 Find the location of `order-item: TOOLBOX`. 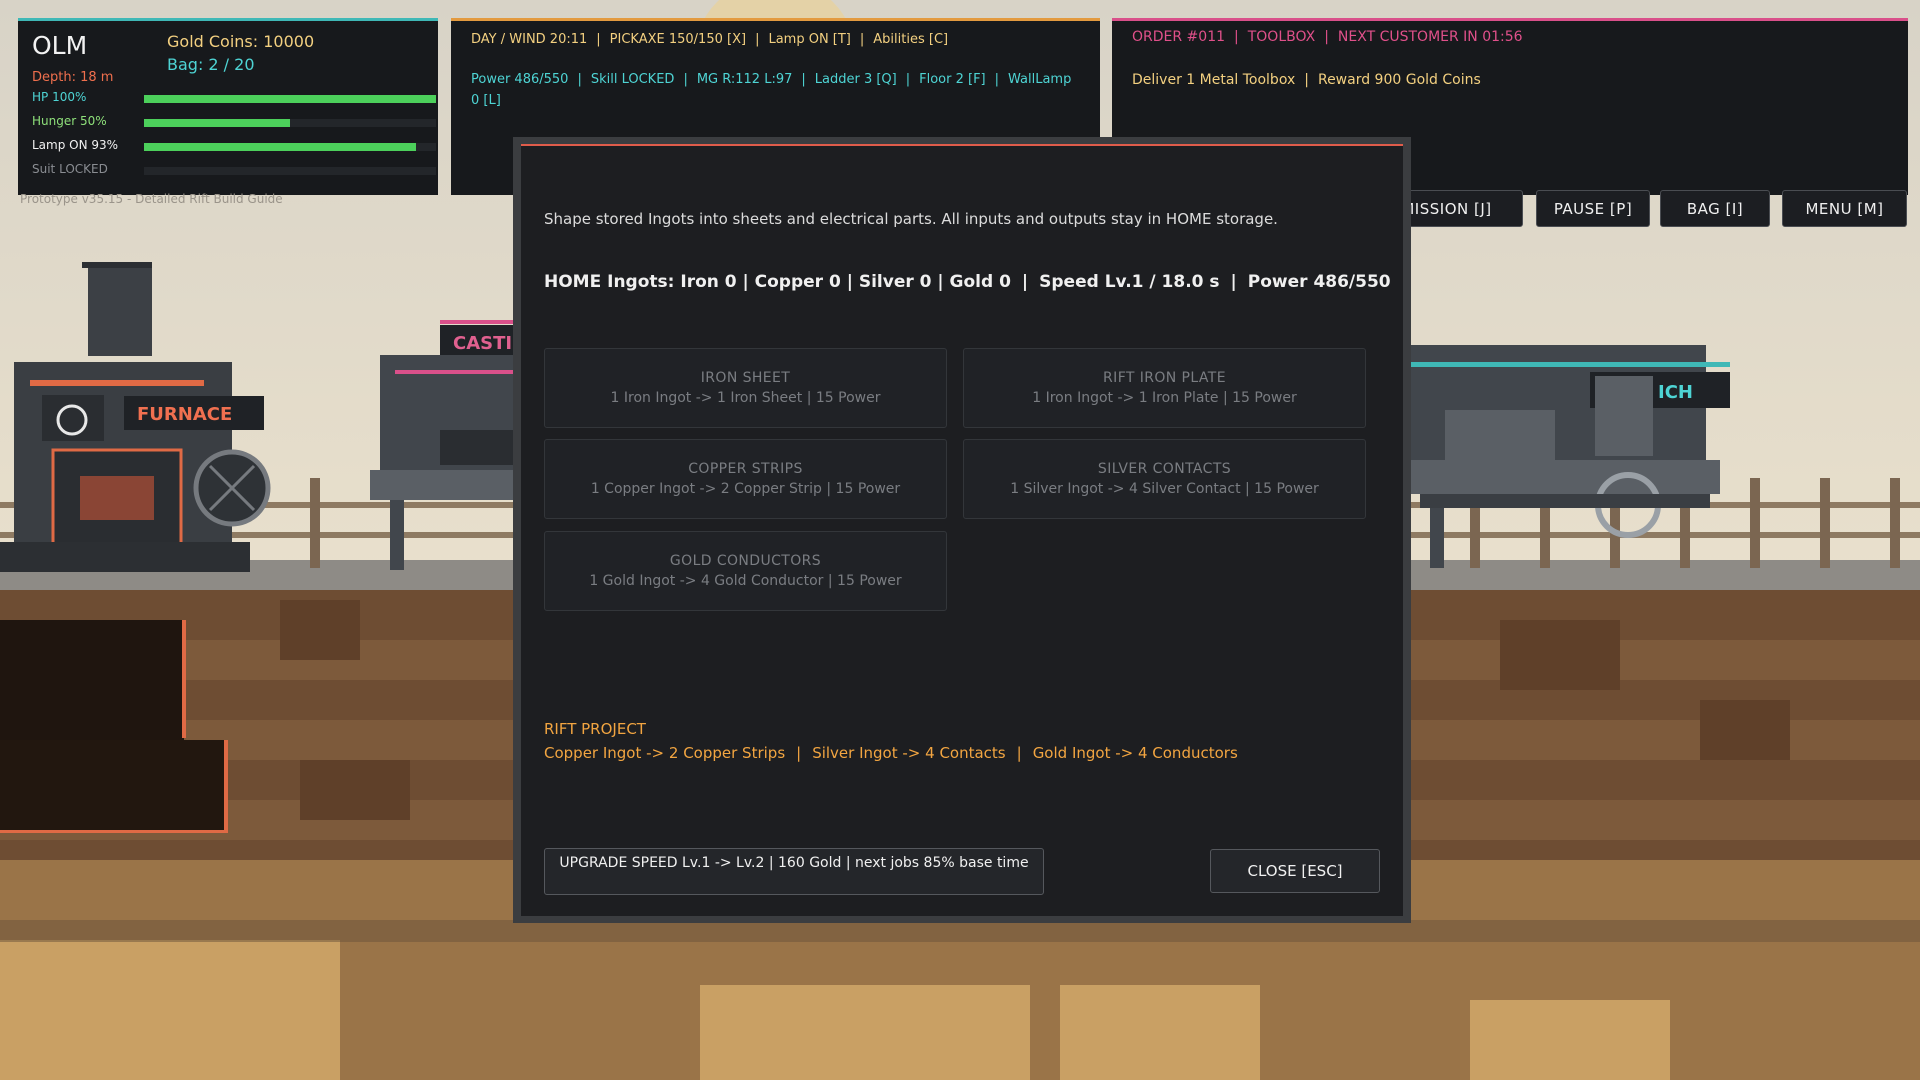

order-item: TOOLBOX is located at coordinates (1281, 37).